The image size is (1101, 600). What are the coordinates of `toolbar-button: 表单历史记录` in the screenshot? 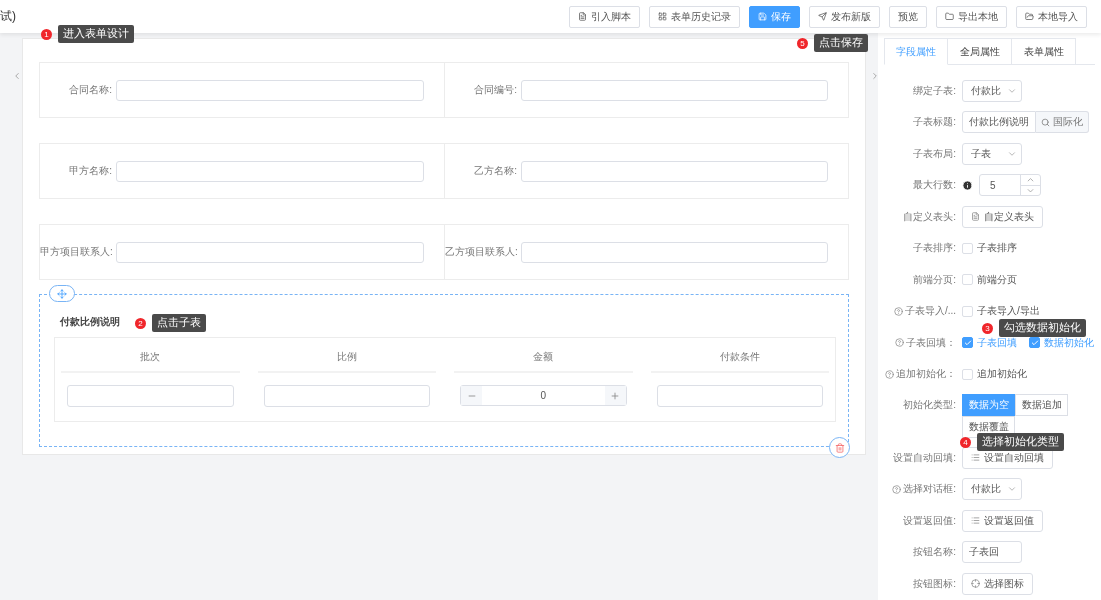 It's located at (694, 16).